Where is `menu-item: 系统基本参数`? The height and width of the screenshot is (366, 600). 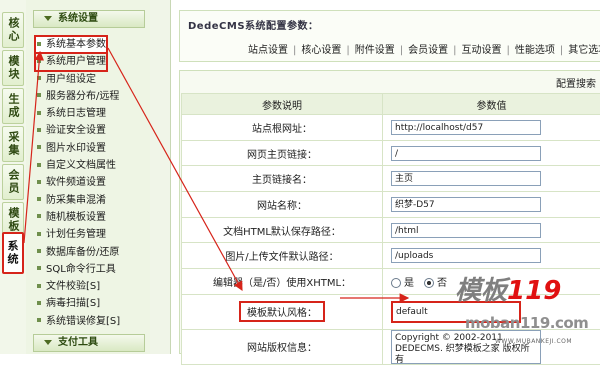
menu-item: 系统基本参数 is located at coordinates (71, 44).